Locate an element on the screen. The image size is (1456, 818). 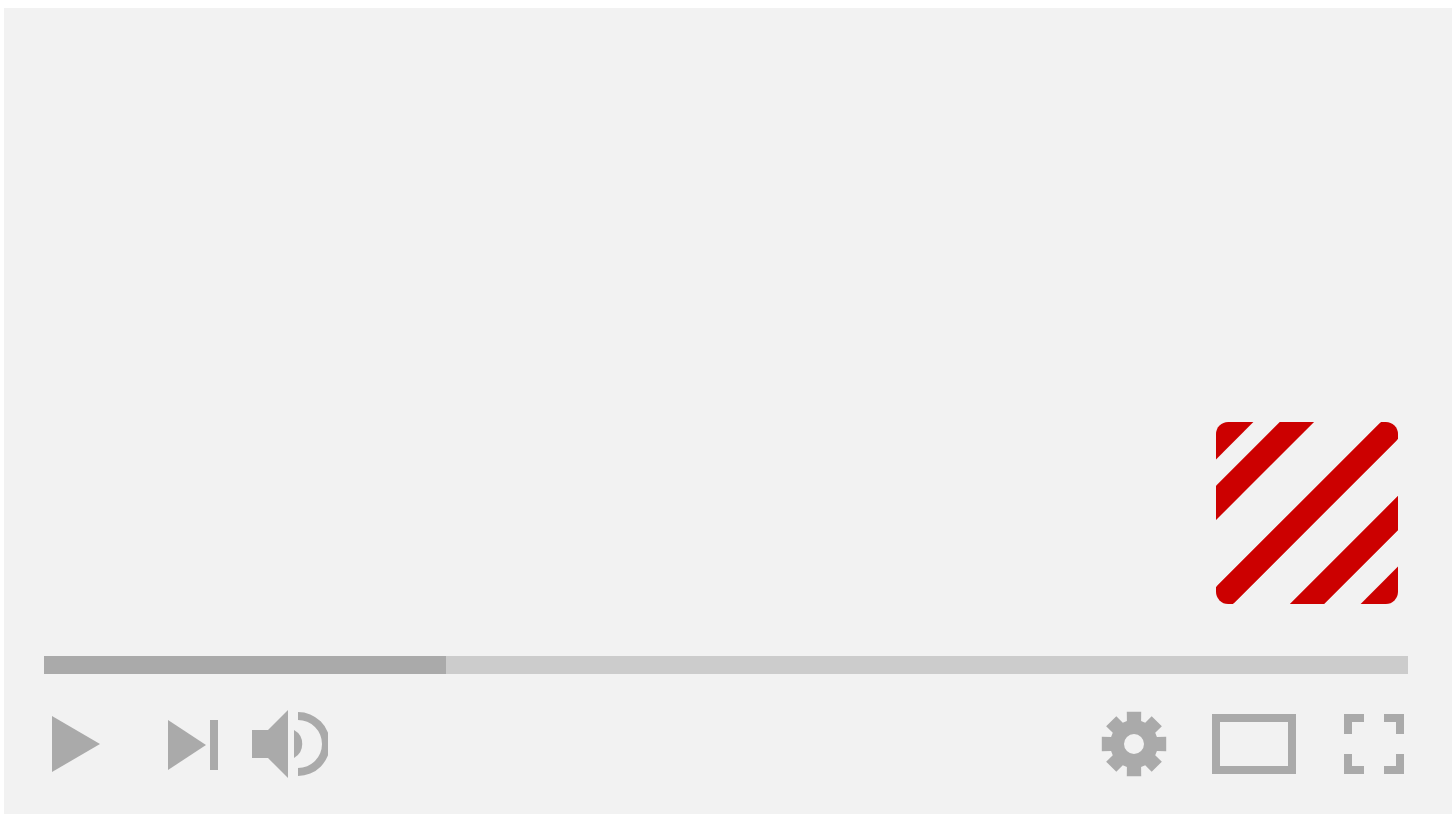
settings-icon is located at coordinates (1134, 744).